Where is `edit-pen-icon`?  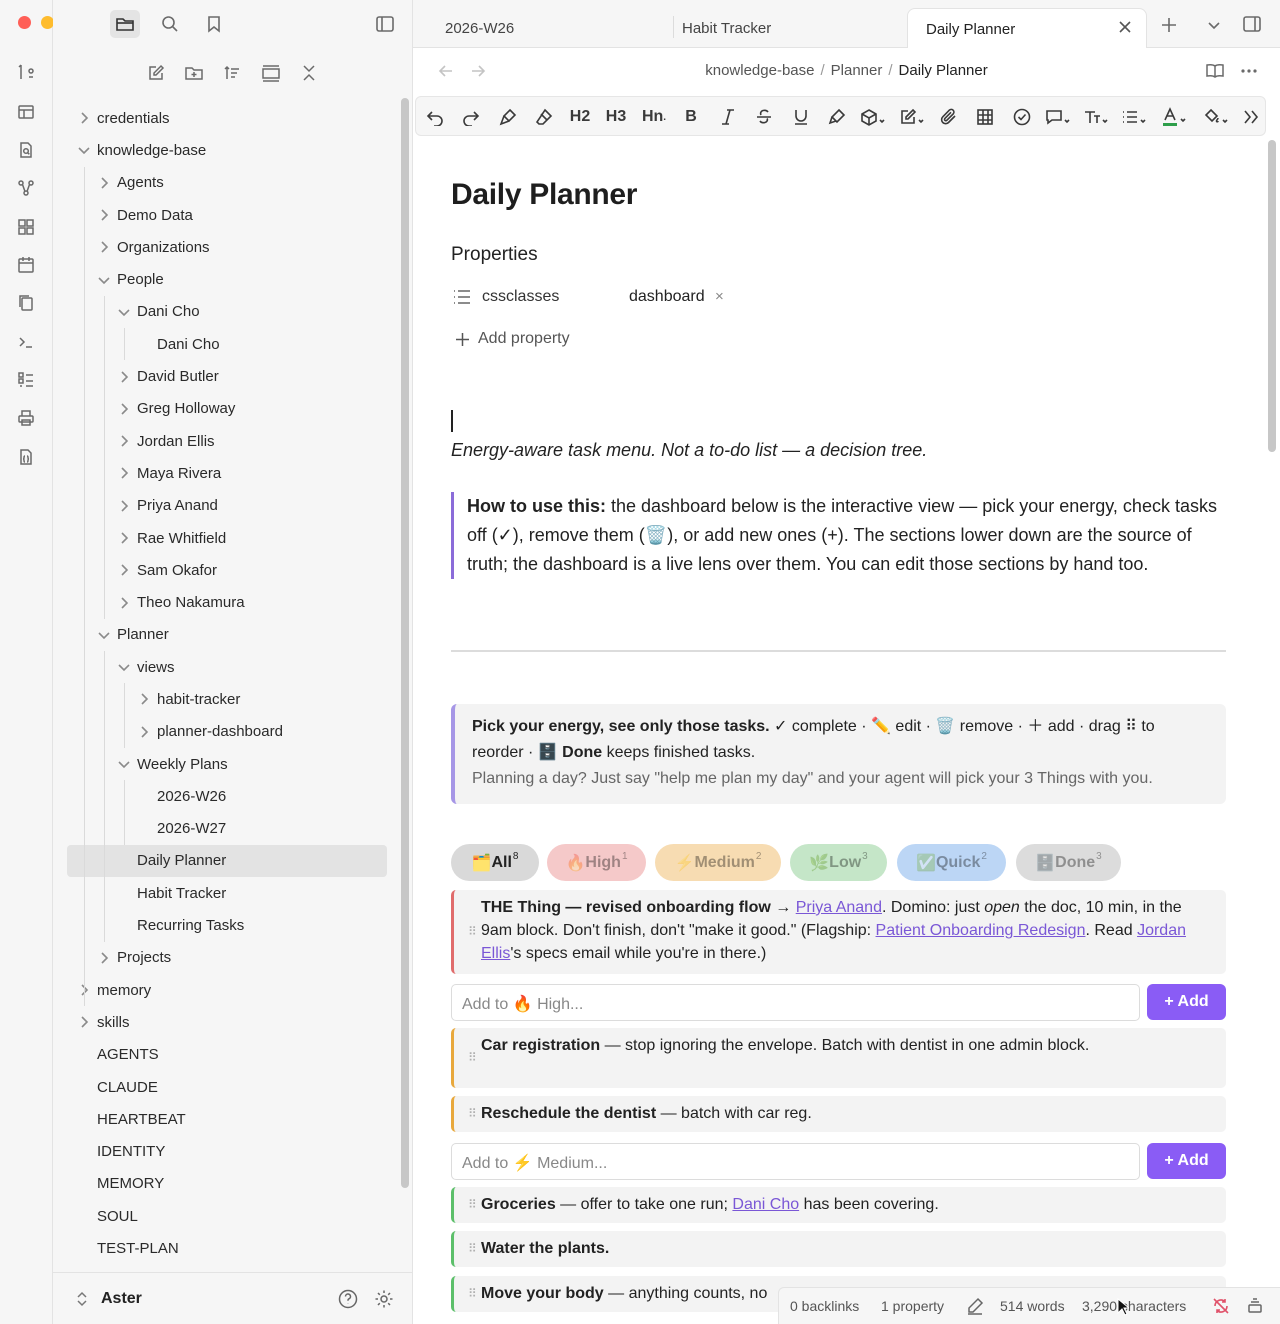 edit-pen-icon is located at coordinates (912, 117).